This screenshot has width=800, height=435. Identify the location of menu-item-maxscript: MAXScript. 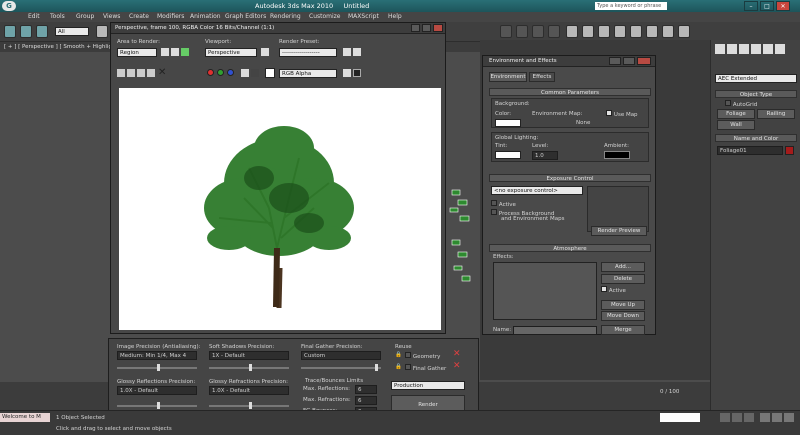
(363, 16).